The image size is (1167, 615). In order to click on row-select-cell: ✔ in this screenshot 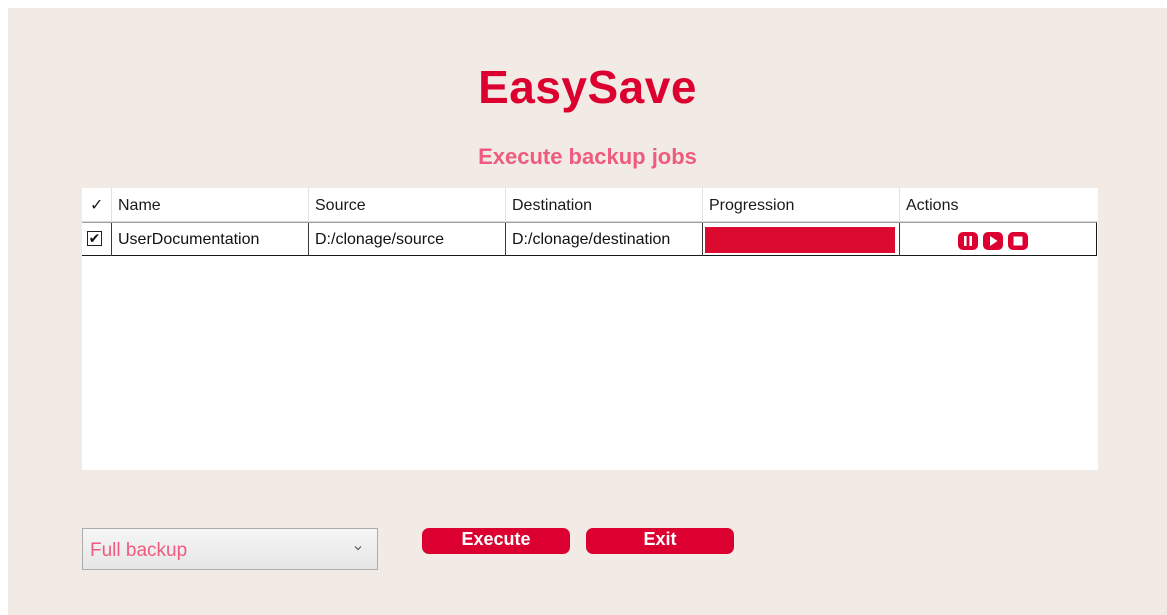, I will do `click(97, 239)`.